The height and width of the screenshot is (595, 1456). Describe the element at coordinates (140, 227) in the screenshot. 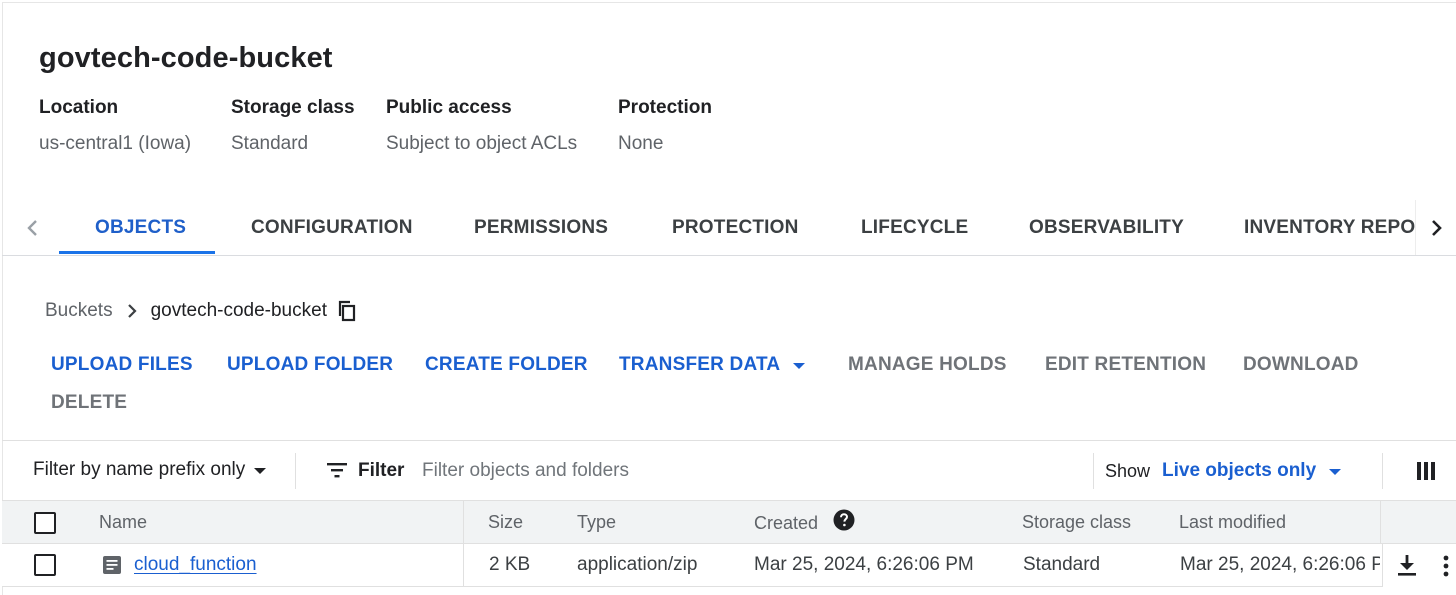

I see `tab-objects: OBJECTS` at that location.